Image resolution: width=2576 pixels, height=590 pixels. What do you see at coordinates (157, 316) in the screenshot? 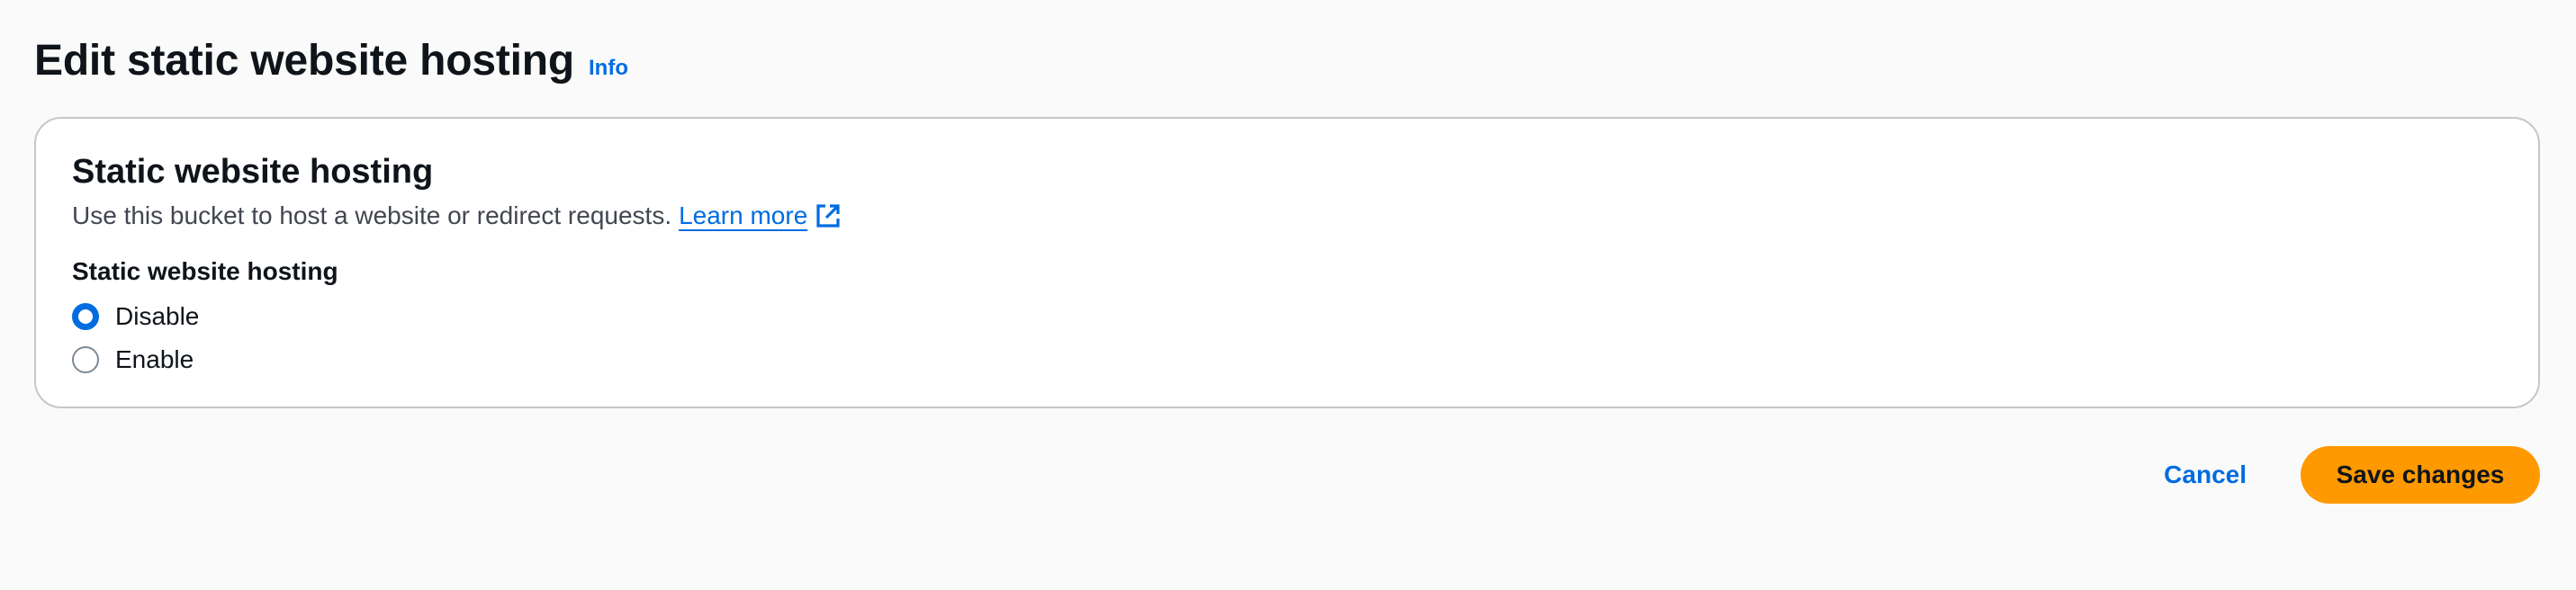
I see `radio-label-disable: Disable` at bounding box center [157, 316].